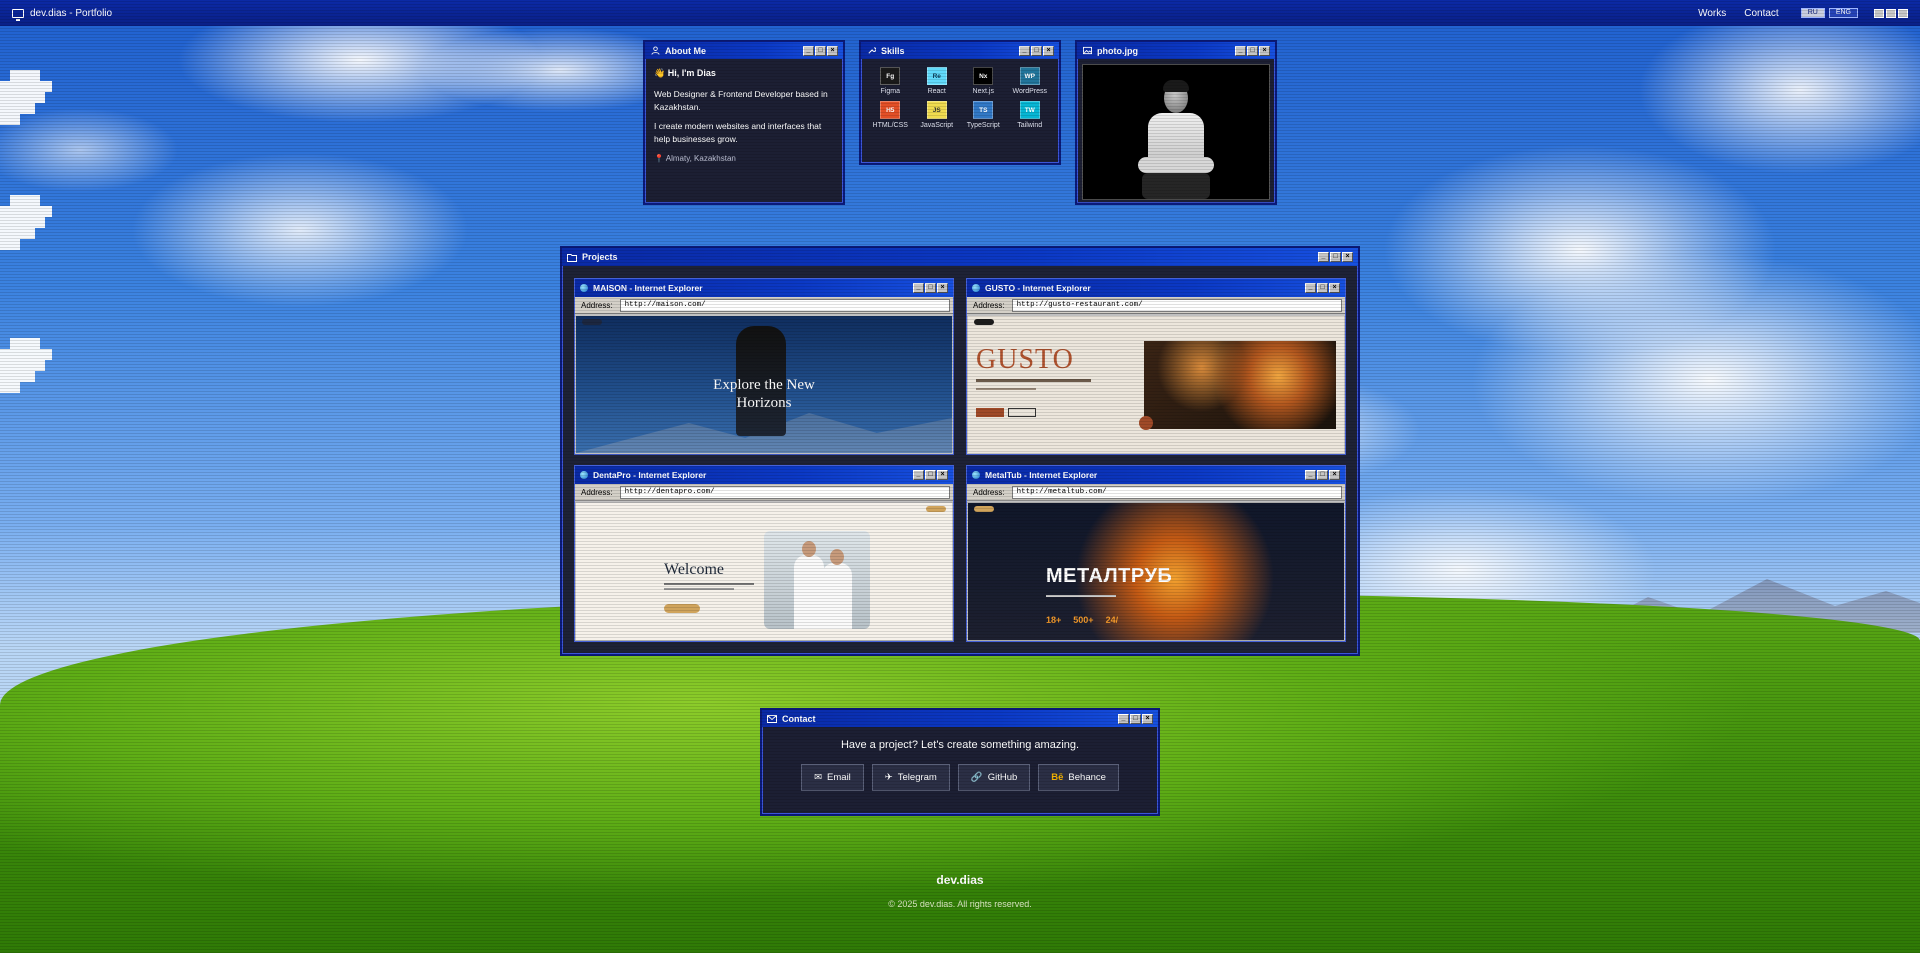 The image size is (1920, 953). Describe the element at coordinates (1891, 13) in the screenshot. I see `maximize-button` at that location.